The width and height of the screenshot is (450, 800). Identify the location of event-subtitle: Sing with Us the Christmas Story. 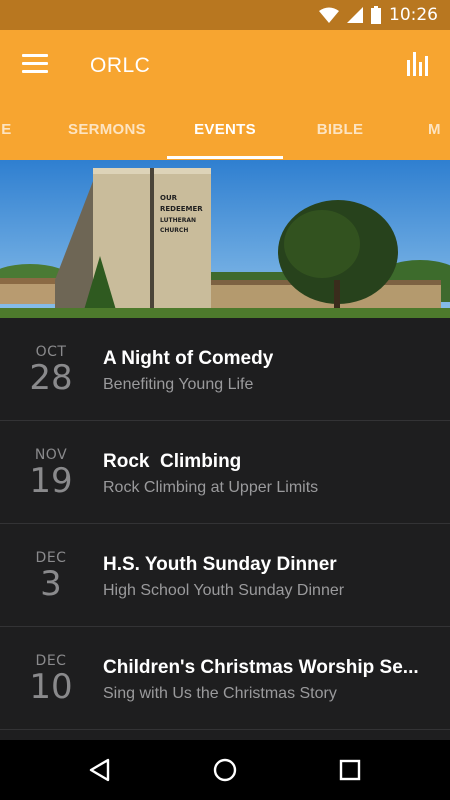
(220, 693).